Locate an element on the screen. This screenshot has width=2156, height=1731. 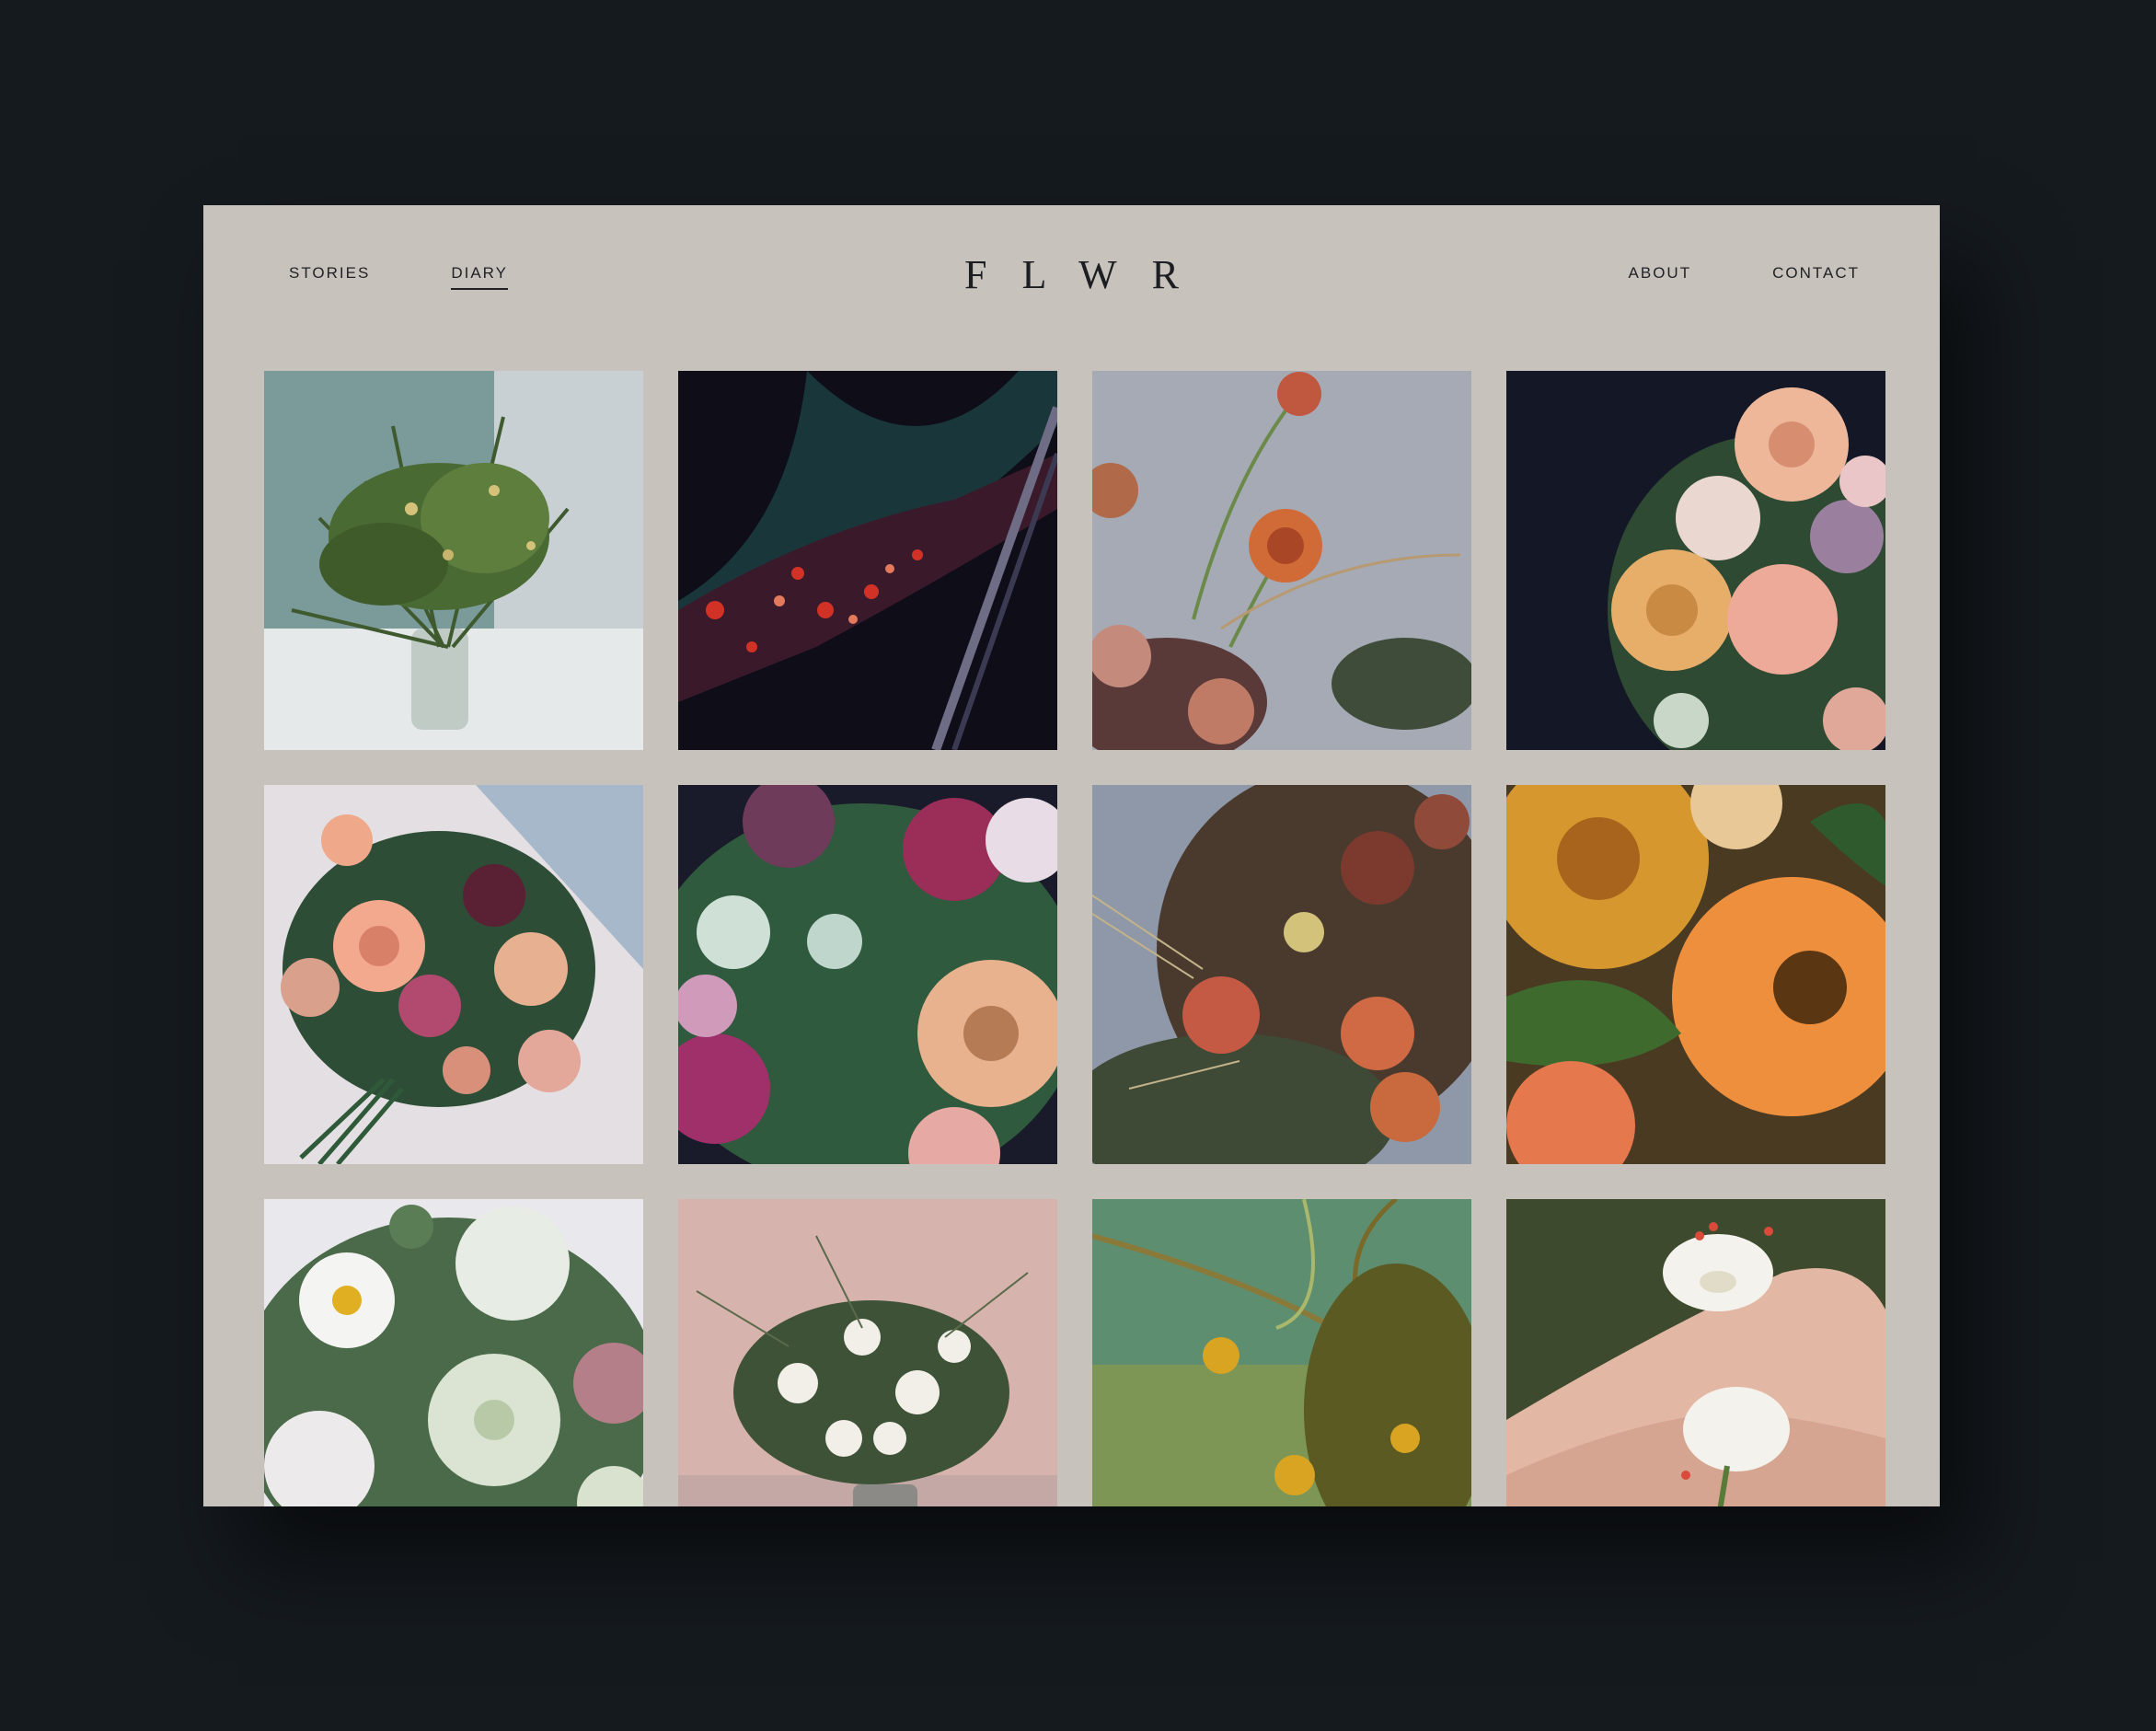
primary-nav-right: ABOUT CONTACT is located at coordinates (1744, 276).